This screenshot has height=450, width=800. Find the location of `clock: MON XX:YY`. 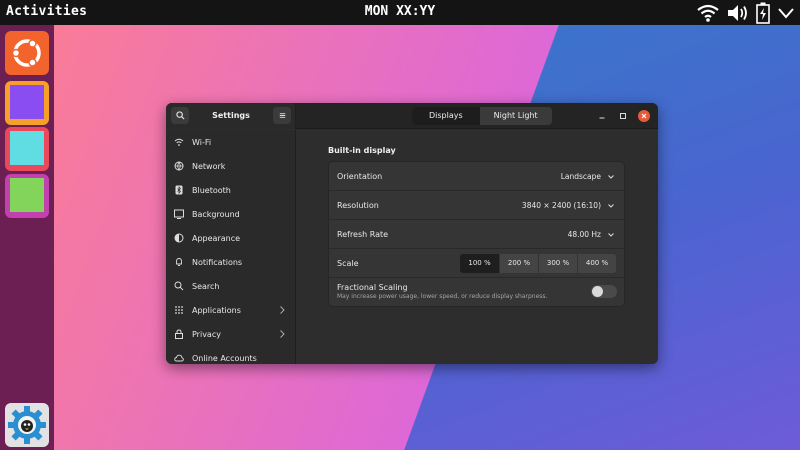

clock: MON XX:YY is located at coordinates (400, 11).